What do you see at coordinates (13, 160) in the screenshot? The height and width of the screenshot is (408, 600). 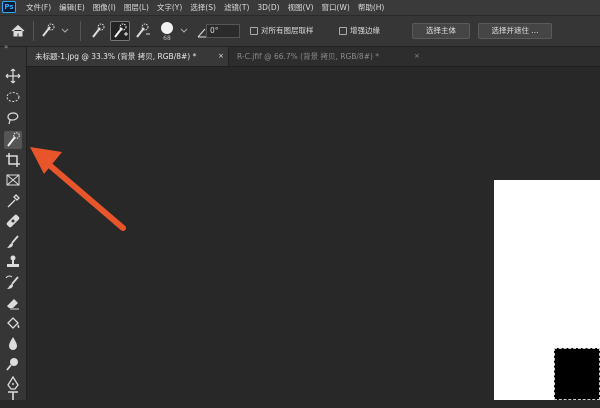 I see `crop-tool-icon` at bounding box center [13, 160].